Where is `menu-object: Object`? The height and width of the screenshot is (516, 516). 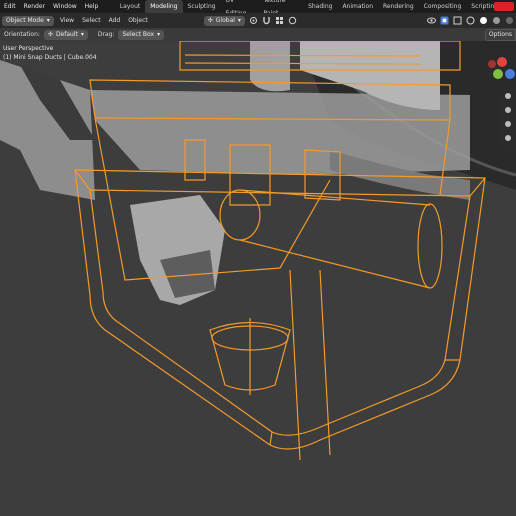
menu-object: Object is located at coordinates (138, 20).